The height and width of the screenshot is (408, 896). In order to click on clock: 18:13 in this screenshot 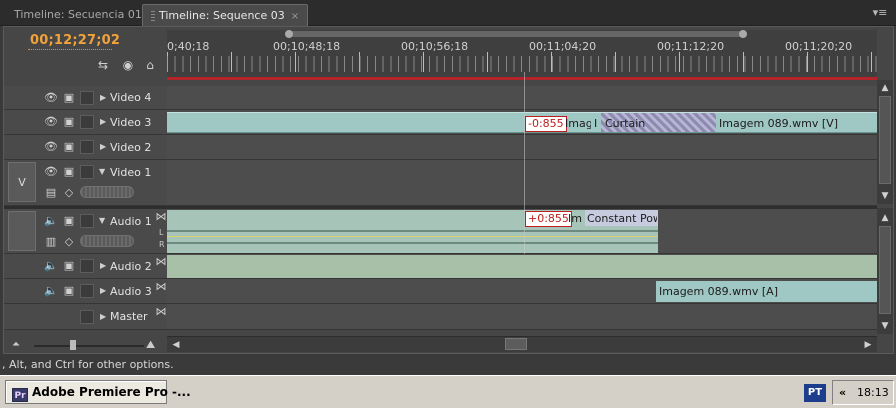, I will do `click(873, 392)`.